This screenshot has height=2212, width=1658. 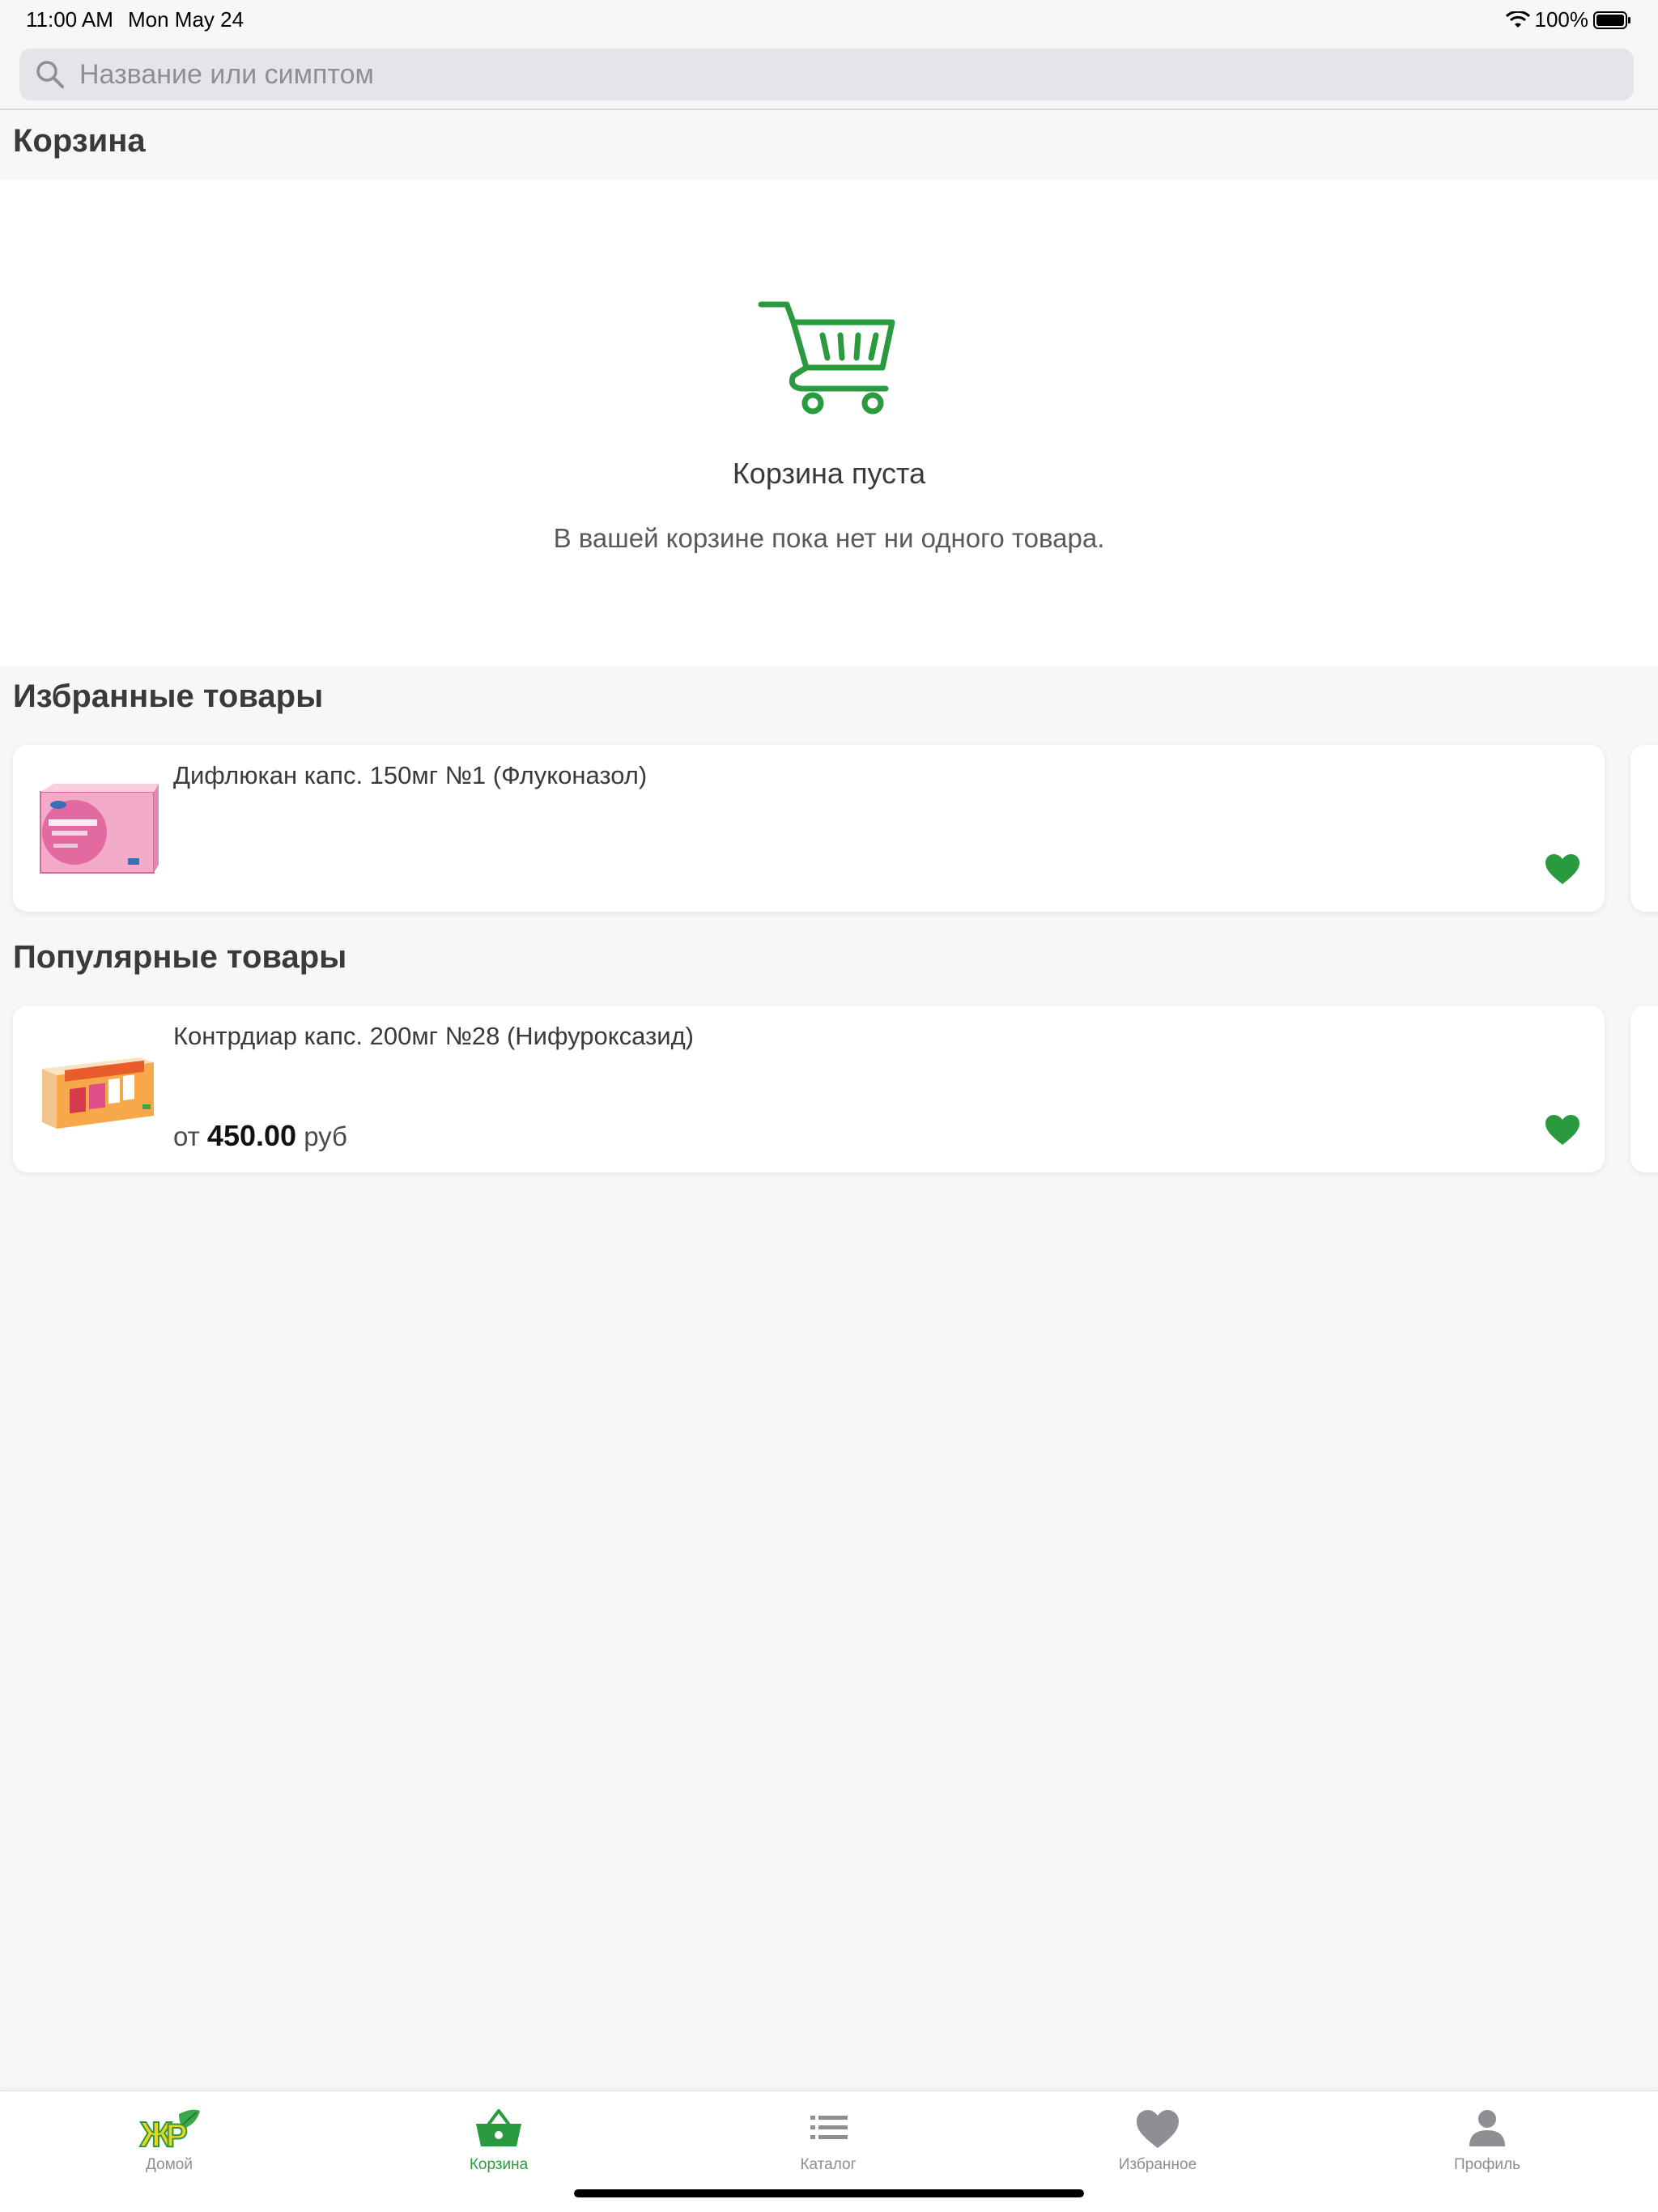 What do you see at coordinates (808, 75) in the screenshot?
I see `search-input` at bounding box center [808, 75].